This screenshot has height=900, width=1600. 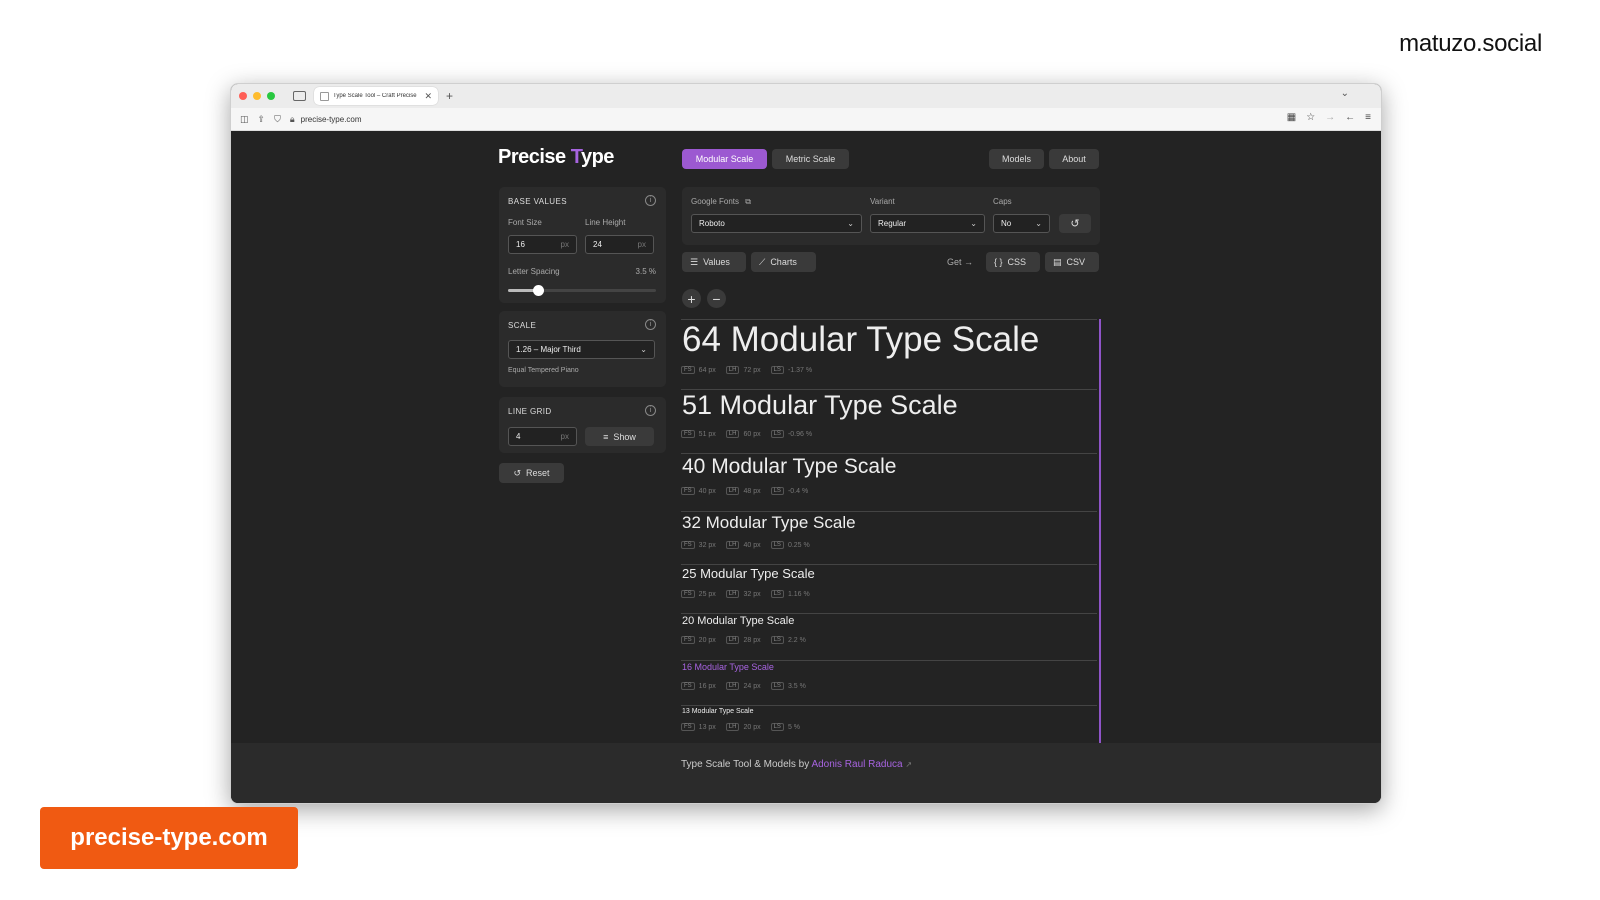 What do you see at coordinates (619, 244) in the screenshot?
I see `line-height-input: 24 px` at bounding box center [619, 244].